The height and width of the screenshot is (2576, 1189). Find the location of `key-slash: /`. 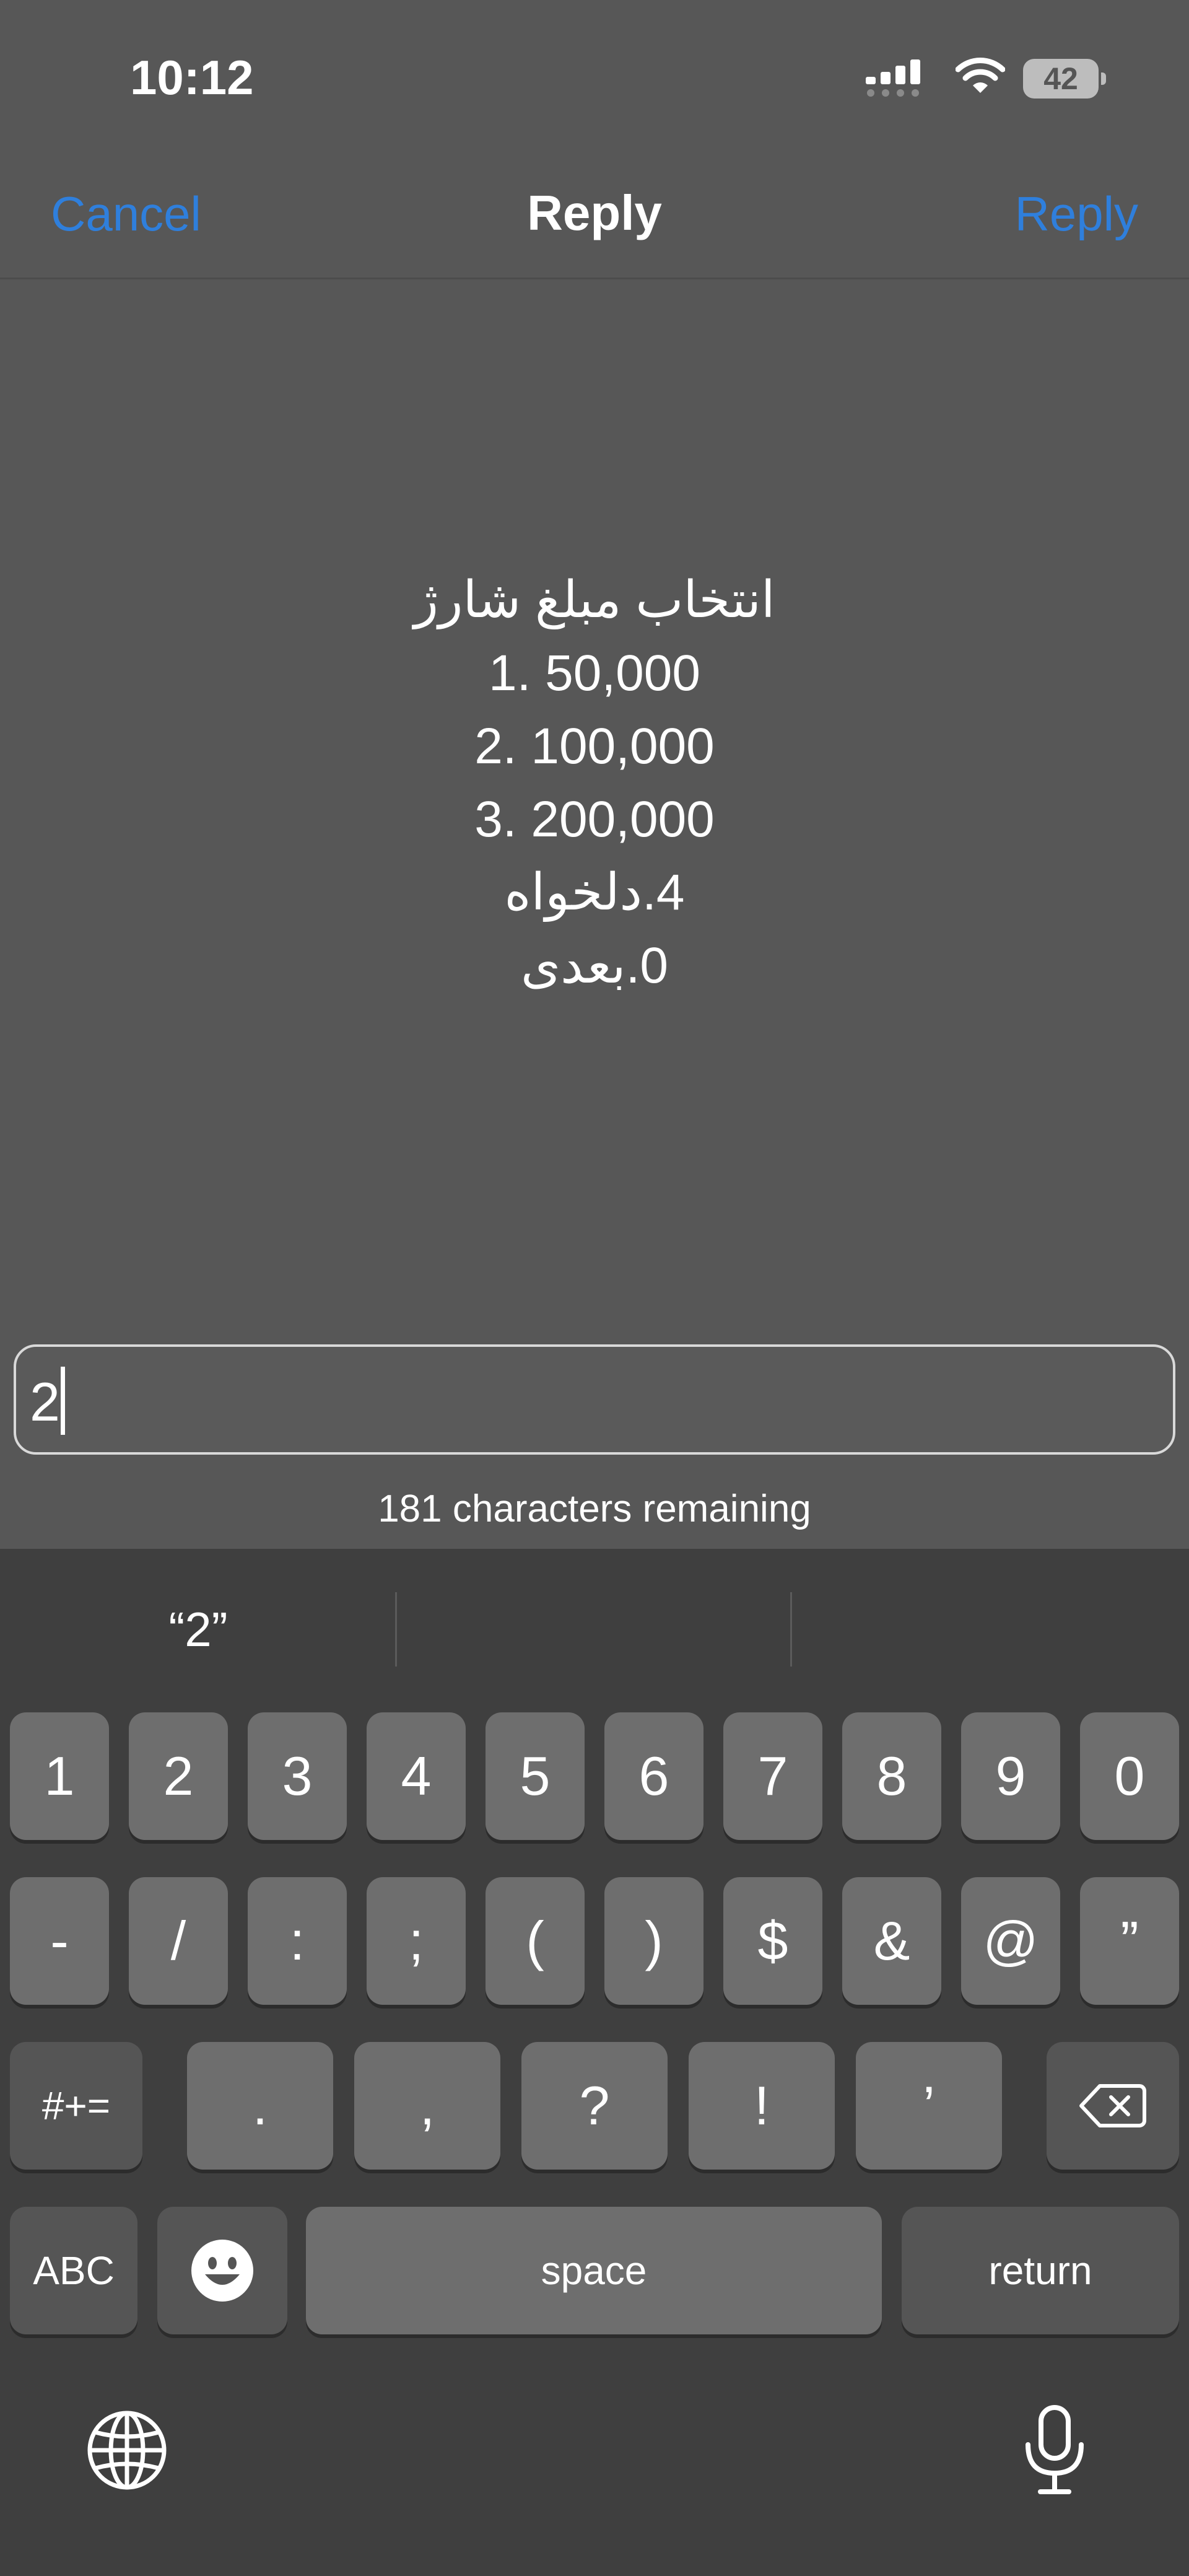

key-slash: / is located at coordinates (178, 1941).